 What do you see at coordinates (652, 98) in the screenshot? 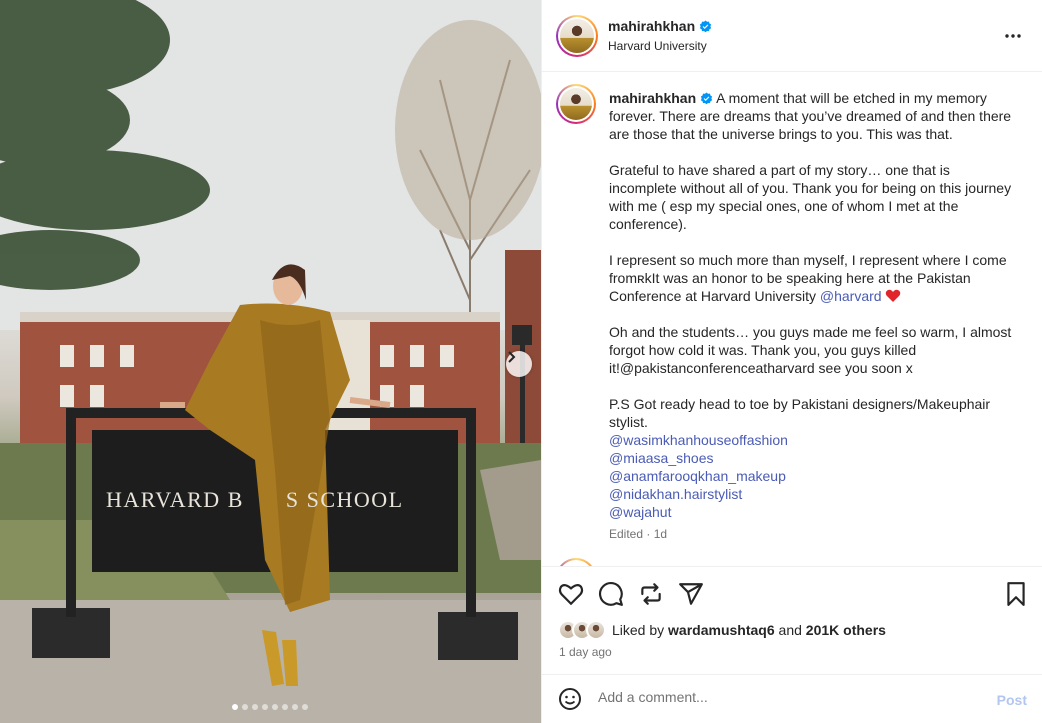
I see `caption-username: mahirahkhan` at bounding box center [652, 98].